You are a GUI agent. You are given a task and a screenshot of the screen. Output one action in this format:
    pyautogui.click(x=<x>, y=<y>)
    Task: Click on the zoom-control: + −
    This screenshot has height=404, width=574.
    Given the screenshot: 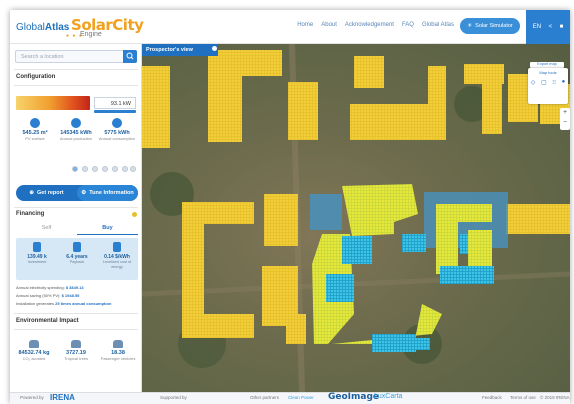 What is the action you would take?
    pyautogui.click(x=565, y=119)
    